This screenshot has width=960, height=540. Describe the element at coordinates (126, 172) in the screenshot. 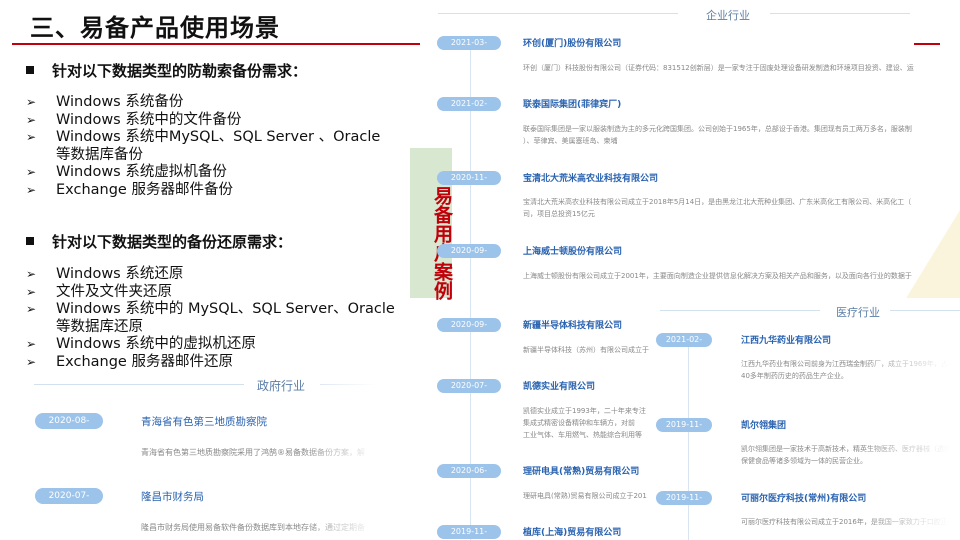

I see `list-item: ➢ Windows 系统虚拟机备份` at that location.